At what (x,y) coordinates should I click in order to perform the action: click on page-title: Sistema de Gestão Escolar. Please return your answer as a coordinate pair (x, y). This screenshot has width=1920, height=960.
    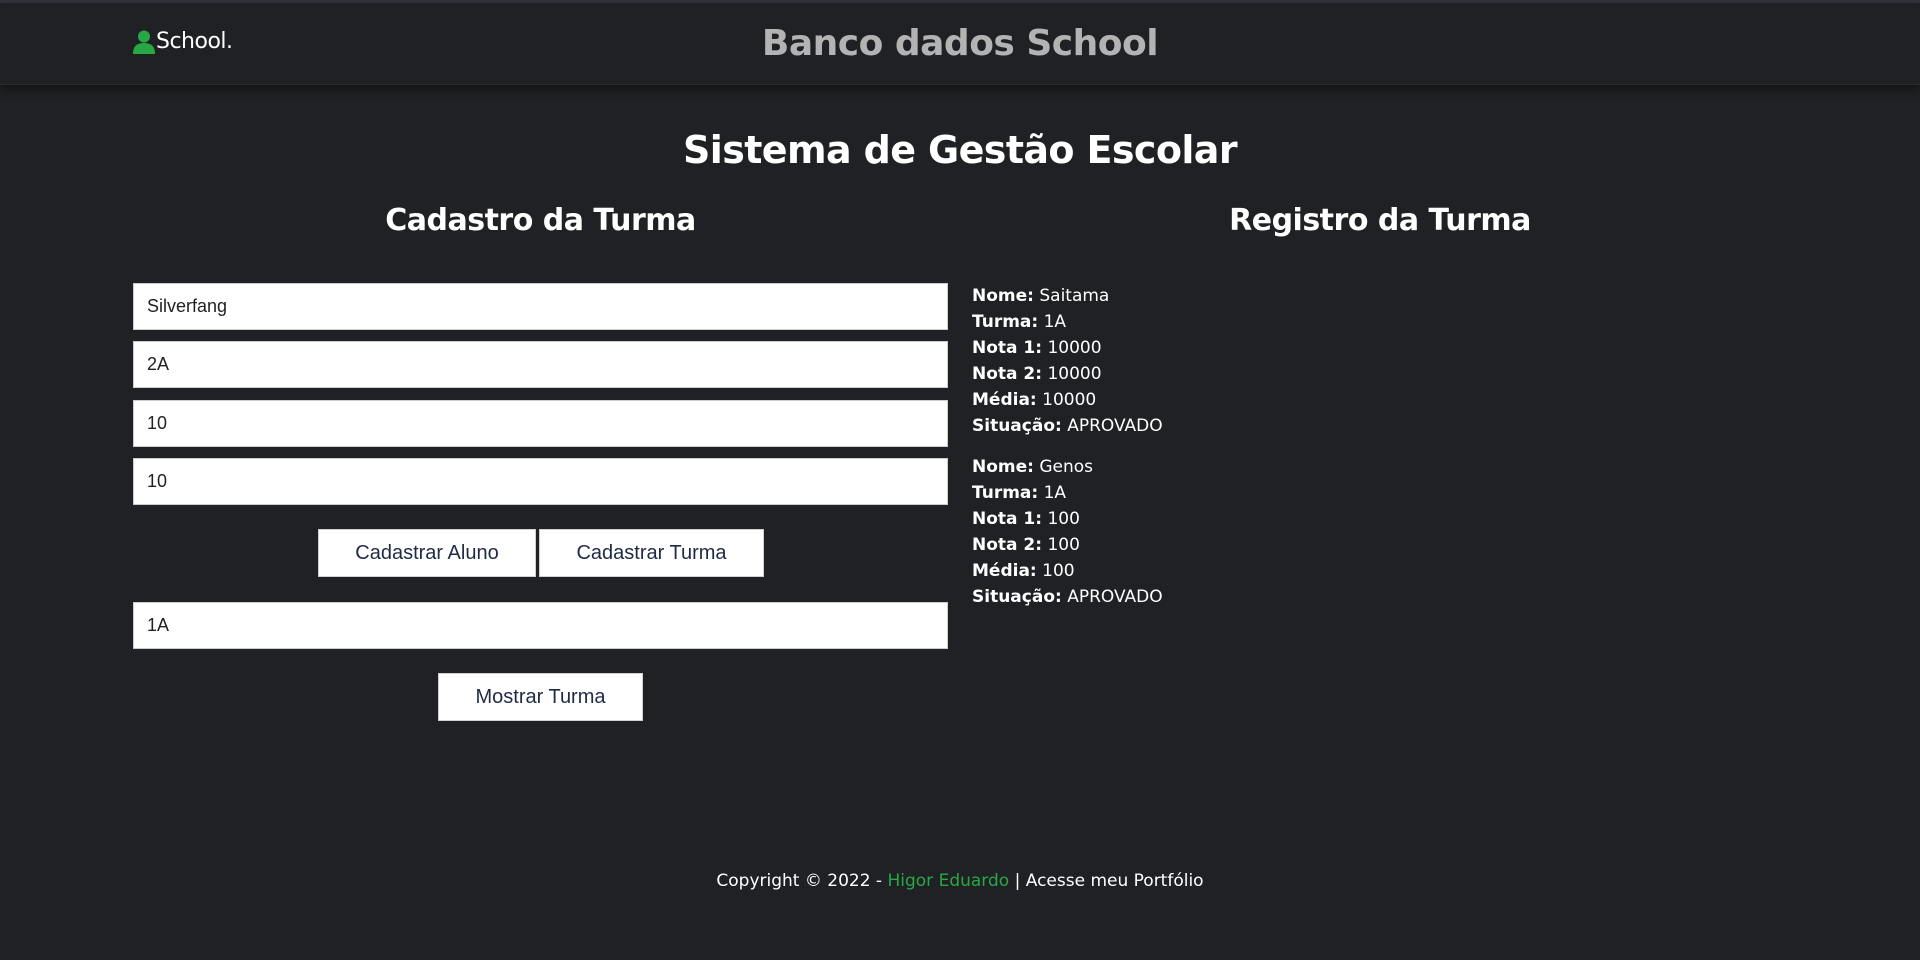
    Looking at the image, I should click on (960, 150).